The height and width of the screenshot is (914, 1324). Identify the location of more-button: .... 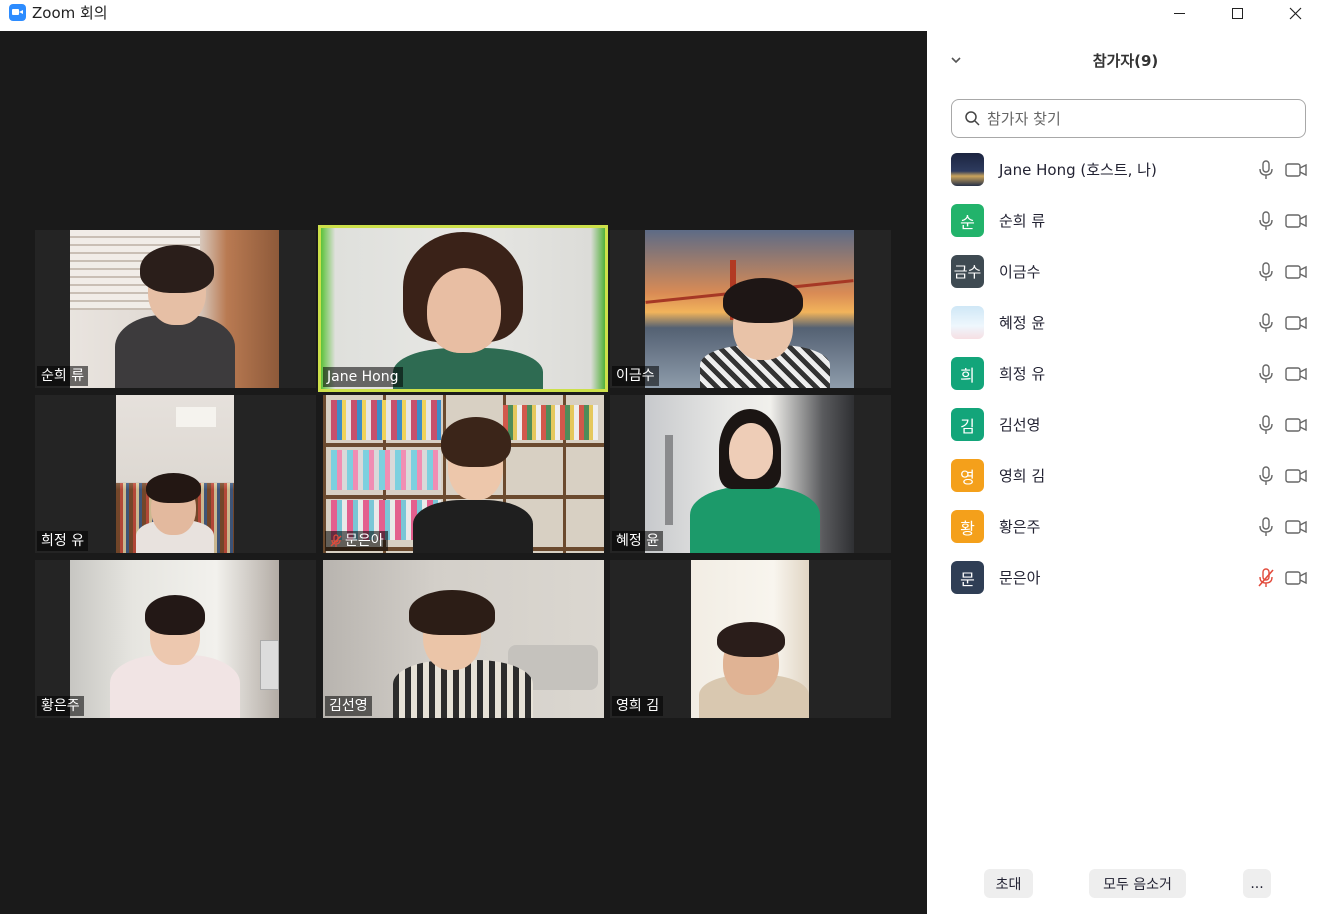
(1257, 883).